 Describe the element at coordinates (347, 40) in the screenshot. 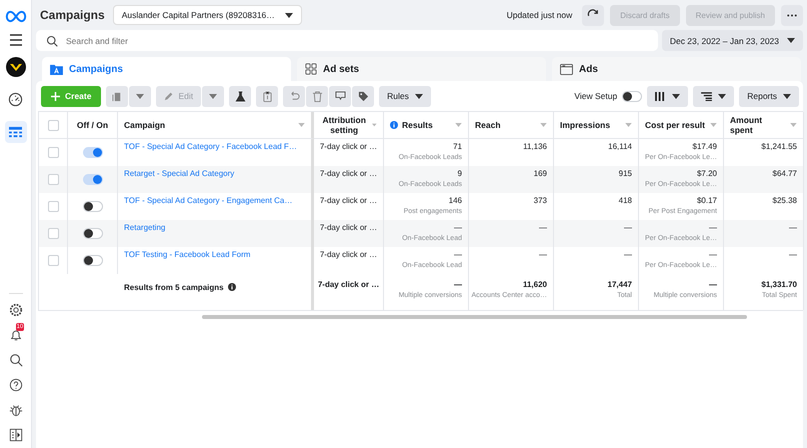

I see `search-field: Search and filter` at that location.